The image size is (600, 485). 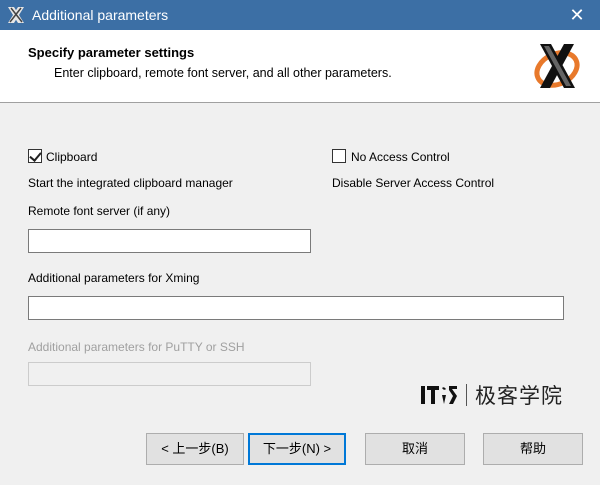 I want to click on putty-params-label: Additional parameters for PuTTY or SSH, so click(x=136, y=347).